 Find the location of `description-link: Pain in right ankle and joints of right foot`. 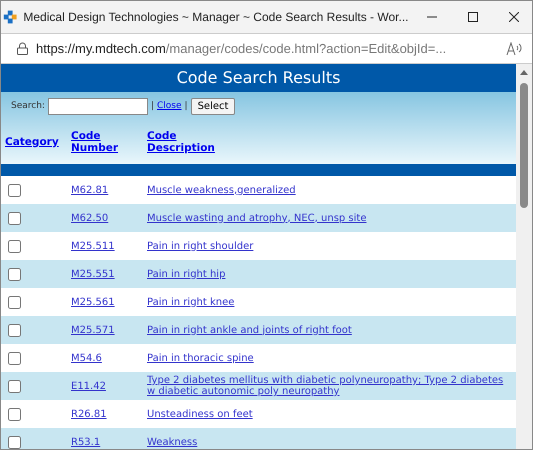

description-link: Pain in right ankle and joints of right foot is located at coordinates (331, 330).